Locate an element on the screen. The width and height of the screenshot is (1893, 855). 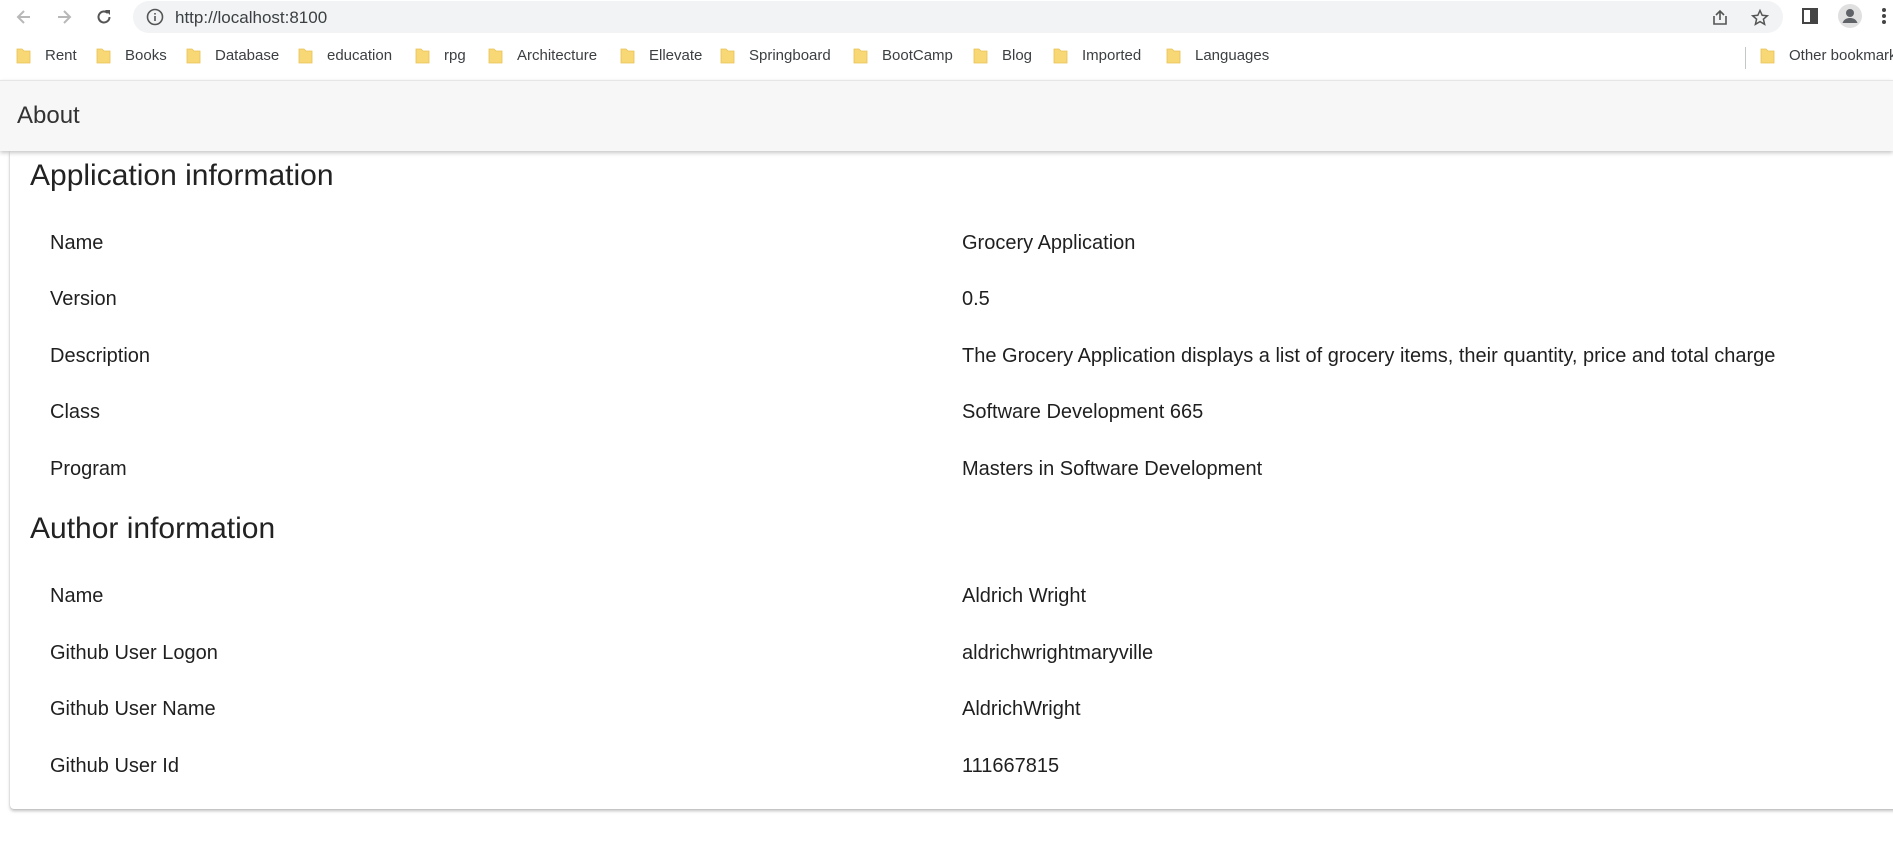
application-info-heading: Application information is located at coordinates (182, 175).